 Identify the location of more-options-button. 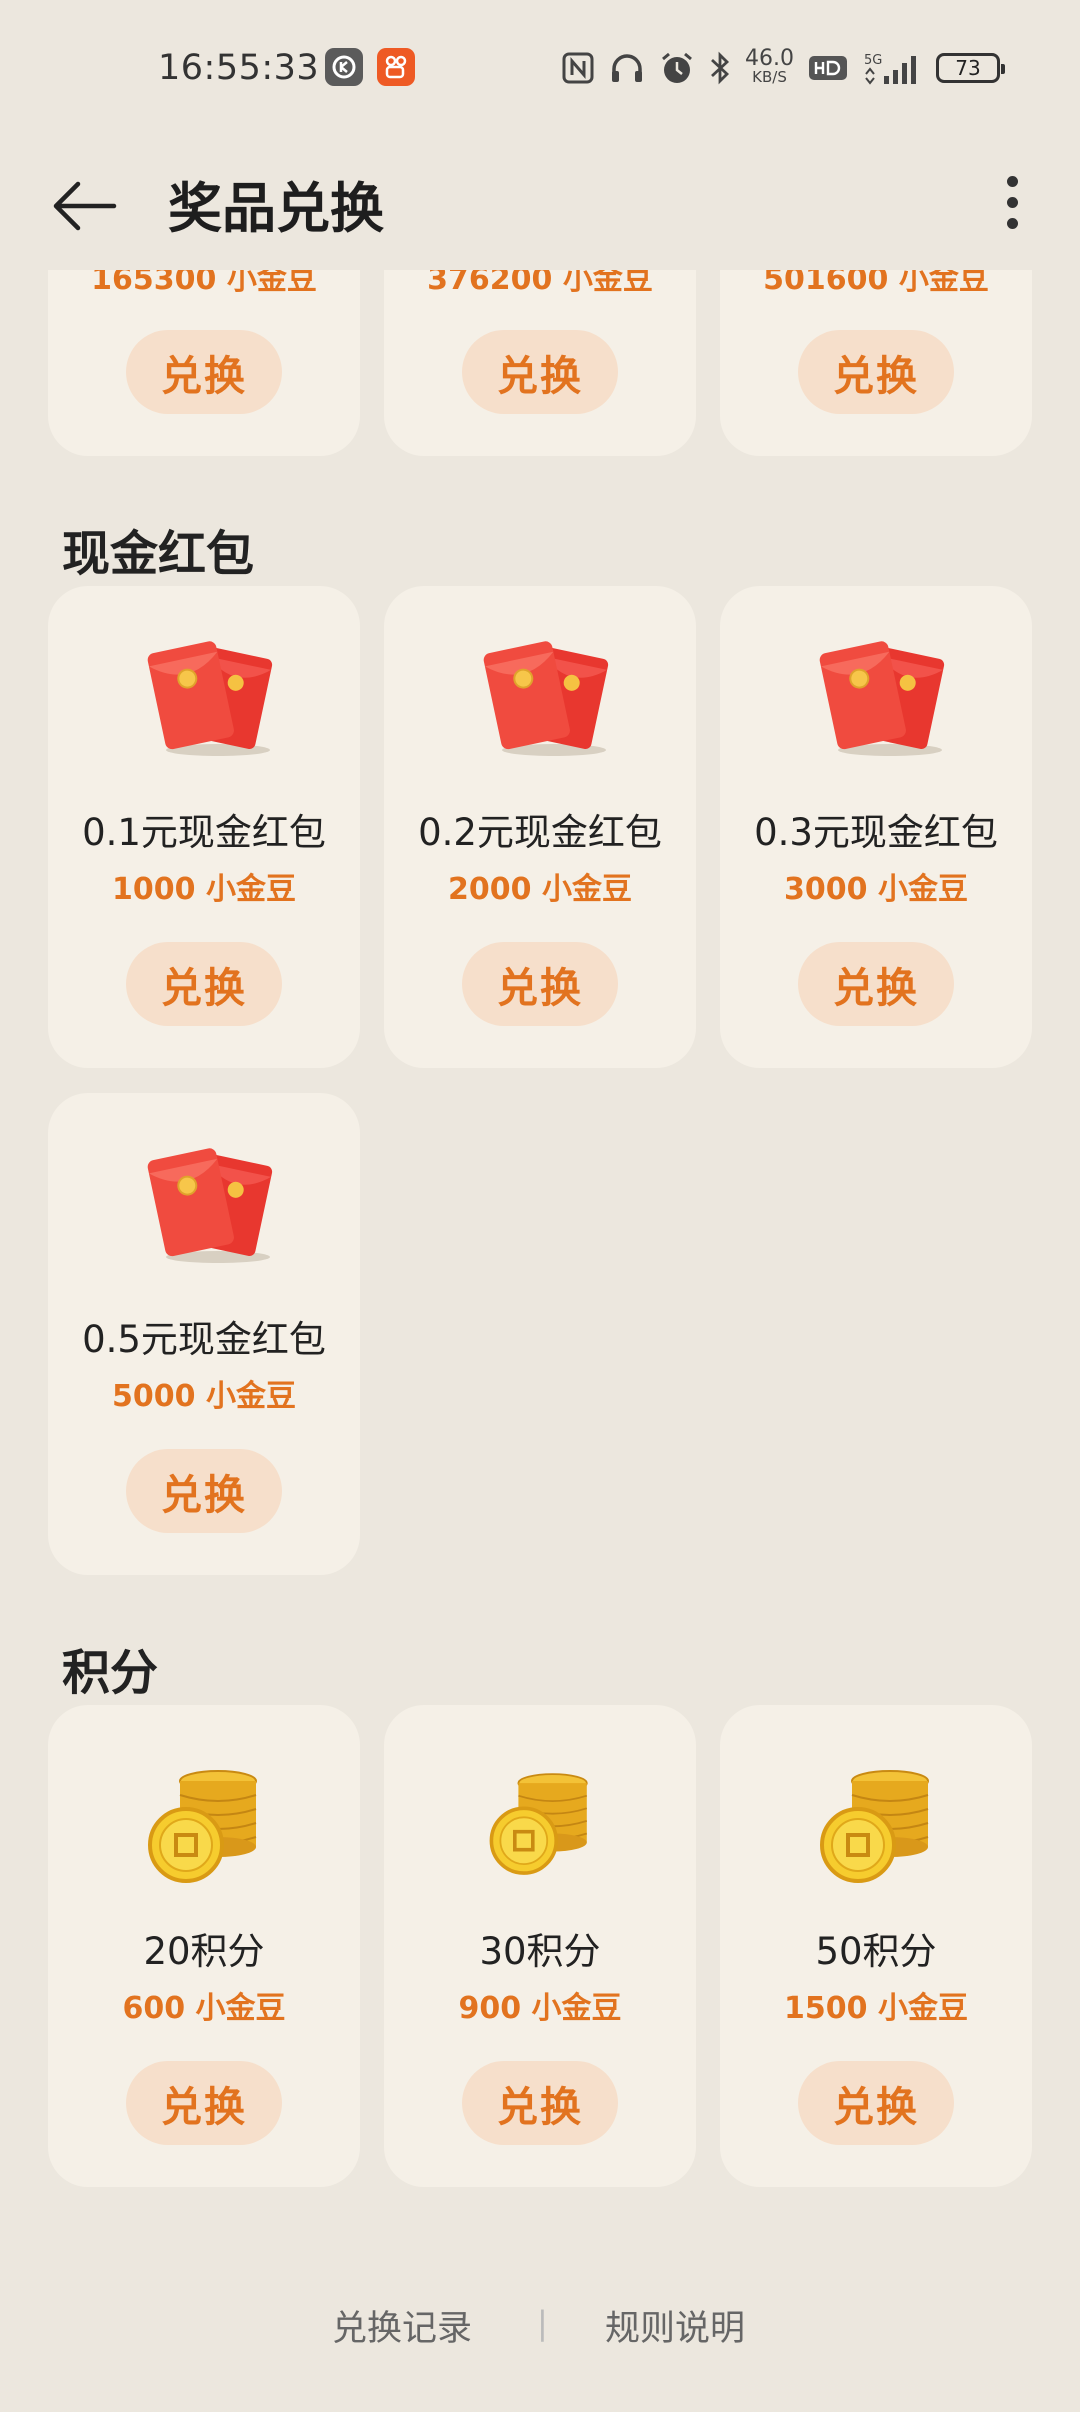
(1012, 204).